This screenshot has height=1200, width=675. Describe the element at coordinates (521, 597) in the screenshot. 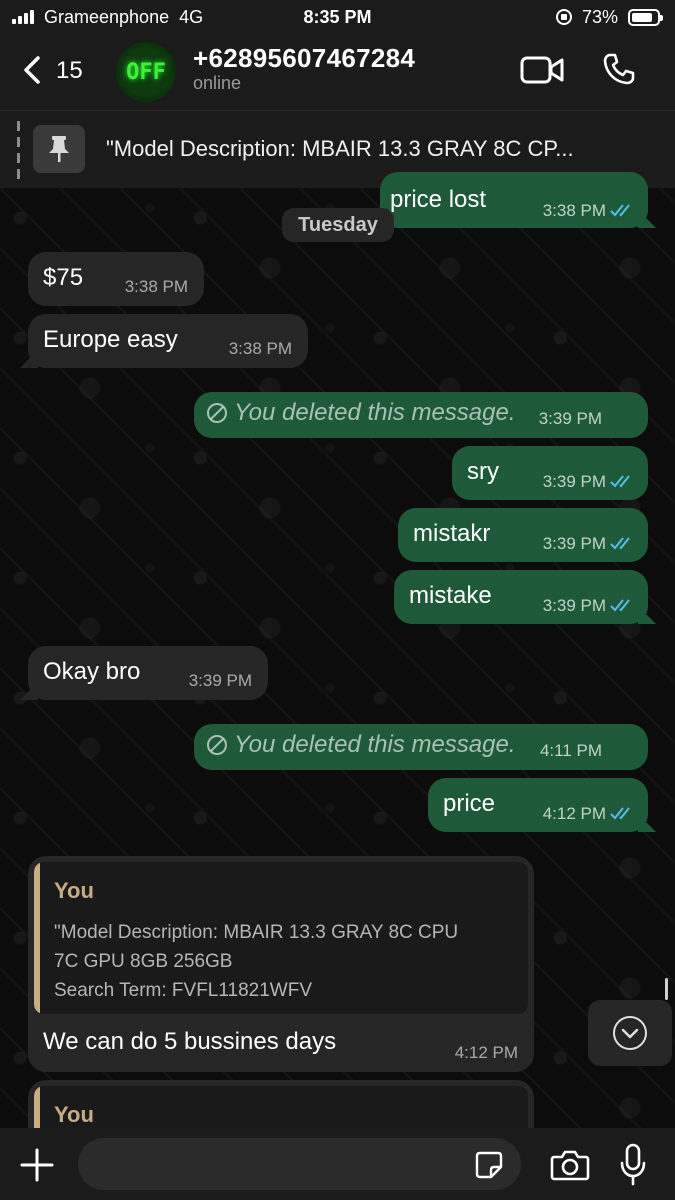

I see `message-bubble-outgoing: mistake 3:39 PM` at that location.